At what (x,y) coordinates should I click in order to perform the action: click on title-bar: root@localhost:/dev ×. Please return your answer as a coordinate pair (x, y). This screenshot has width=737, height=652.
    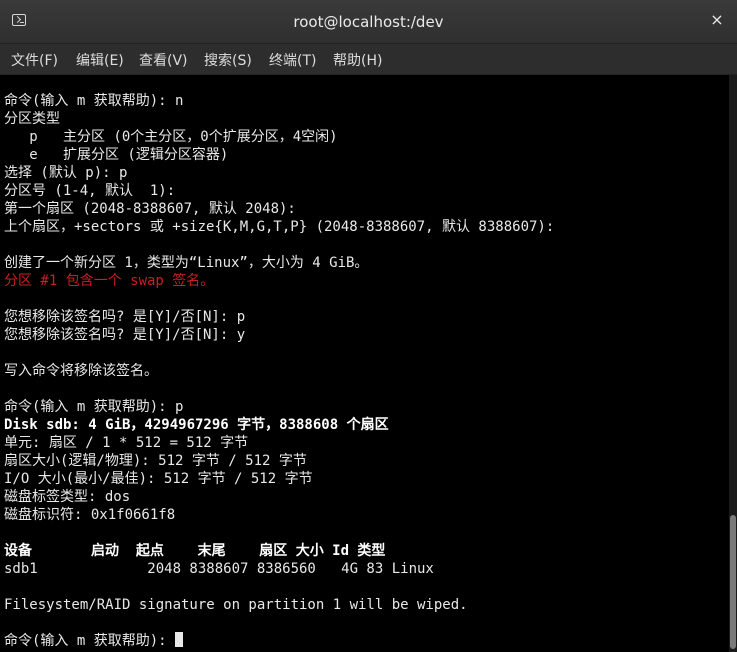
    Looking at the image, I should click on (368, 22).